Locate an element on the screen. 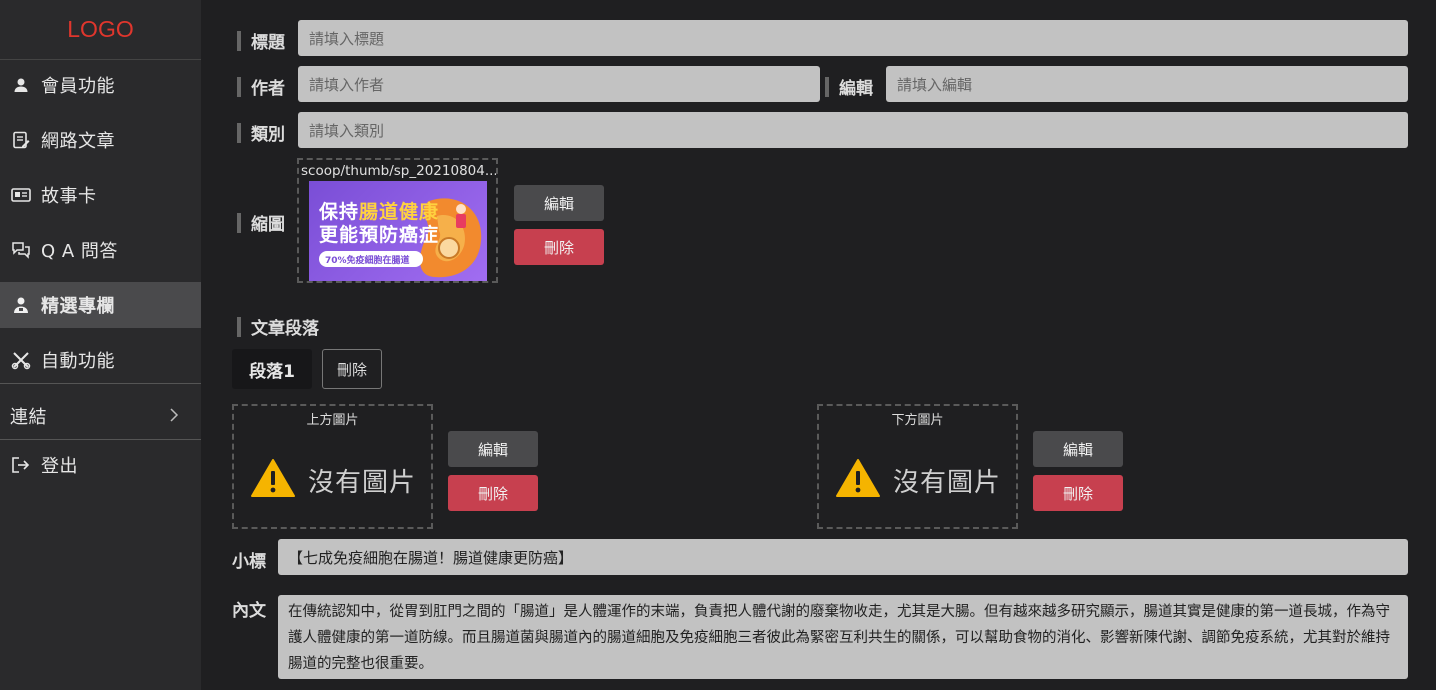 This screenshot has height=690, width=1436. top-image-edit-button: 編輯 is located at coordinates (493, 449).